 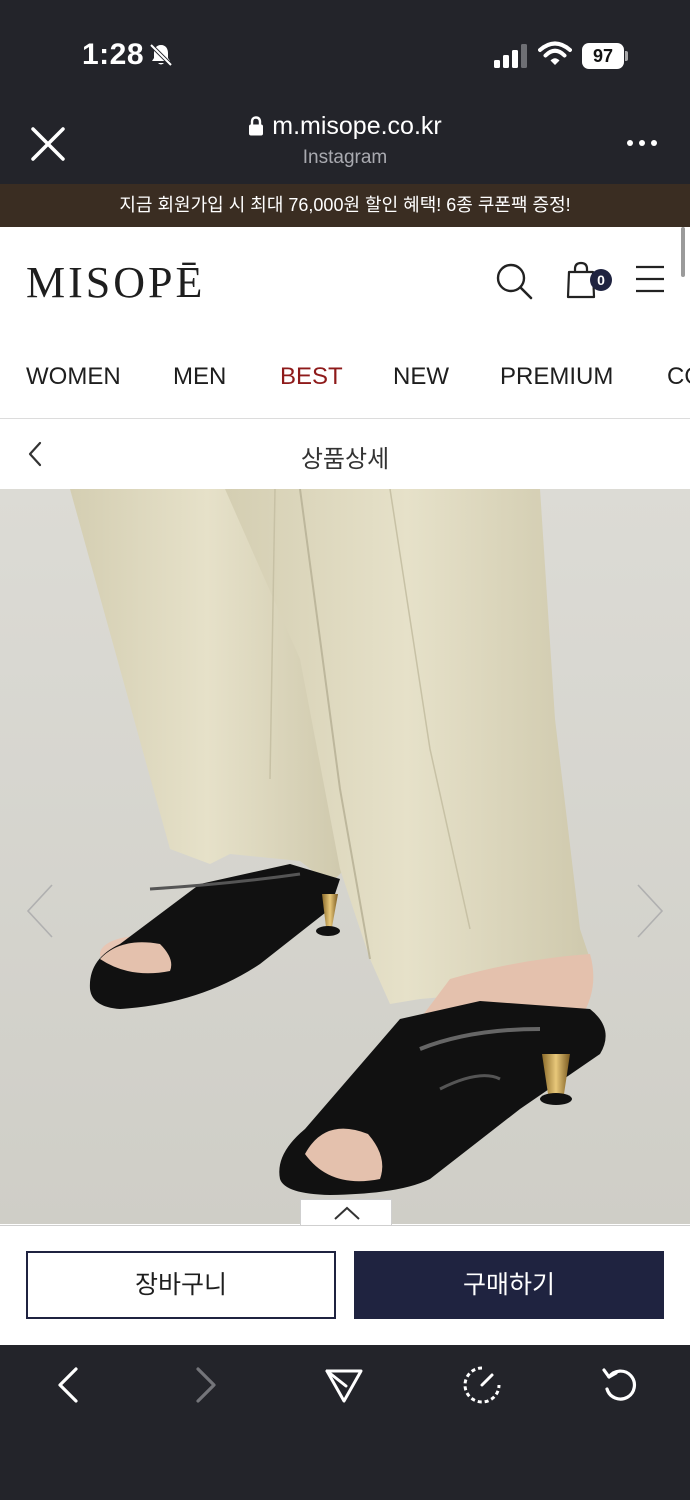 I want to click on more-icon, so click(x=642, y=143).